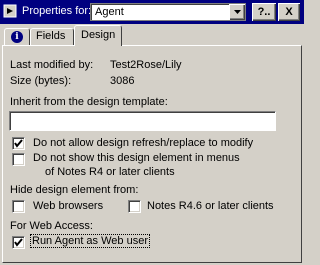  I want to click on hide-notes-clients-checkbox, so click(134, 206).